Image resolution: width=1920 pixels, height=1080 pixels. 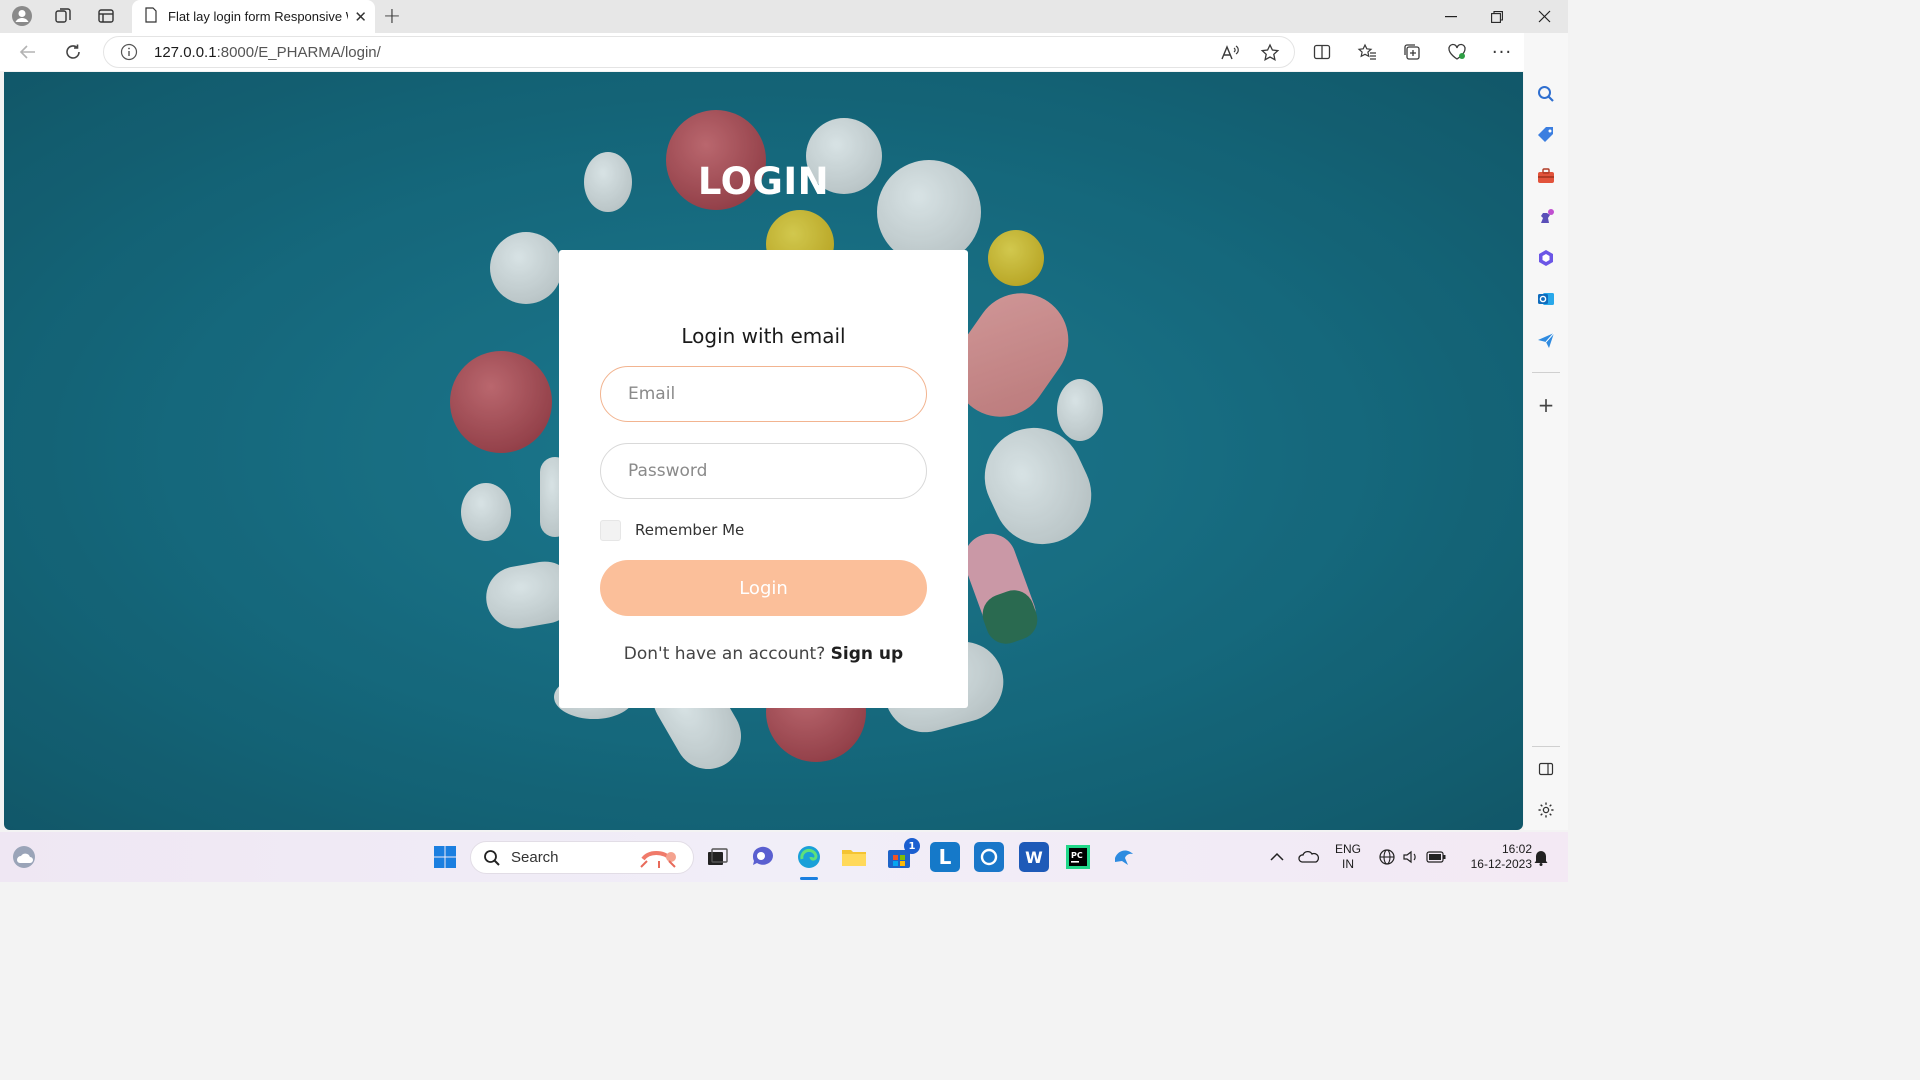 What do you see at coordinates (902, 855) in the screenshot?
I see `microsoft-store-icon: 1` at bounding box center [902, 855].